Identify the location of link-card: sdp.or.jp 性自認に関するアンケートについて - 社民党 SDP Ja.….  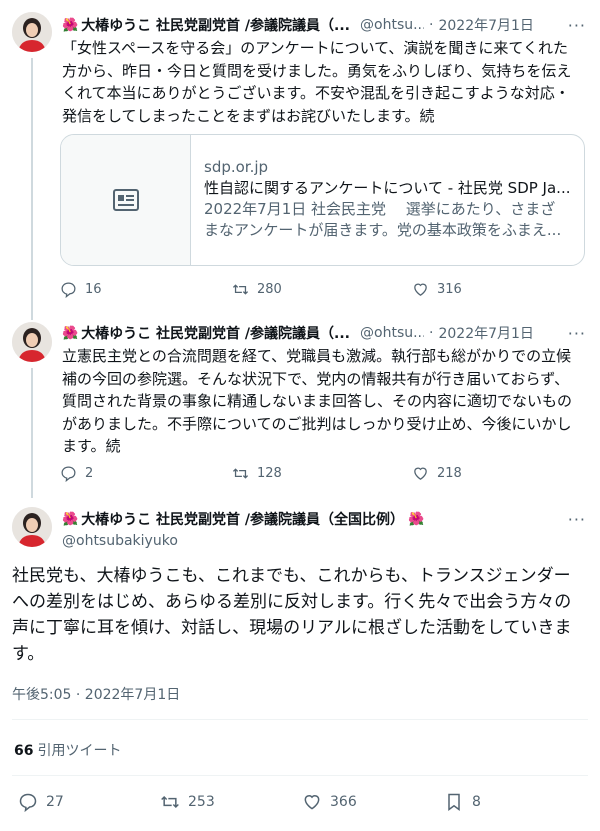
(322, 200).